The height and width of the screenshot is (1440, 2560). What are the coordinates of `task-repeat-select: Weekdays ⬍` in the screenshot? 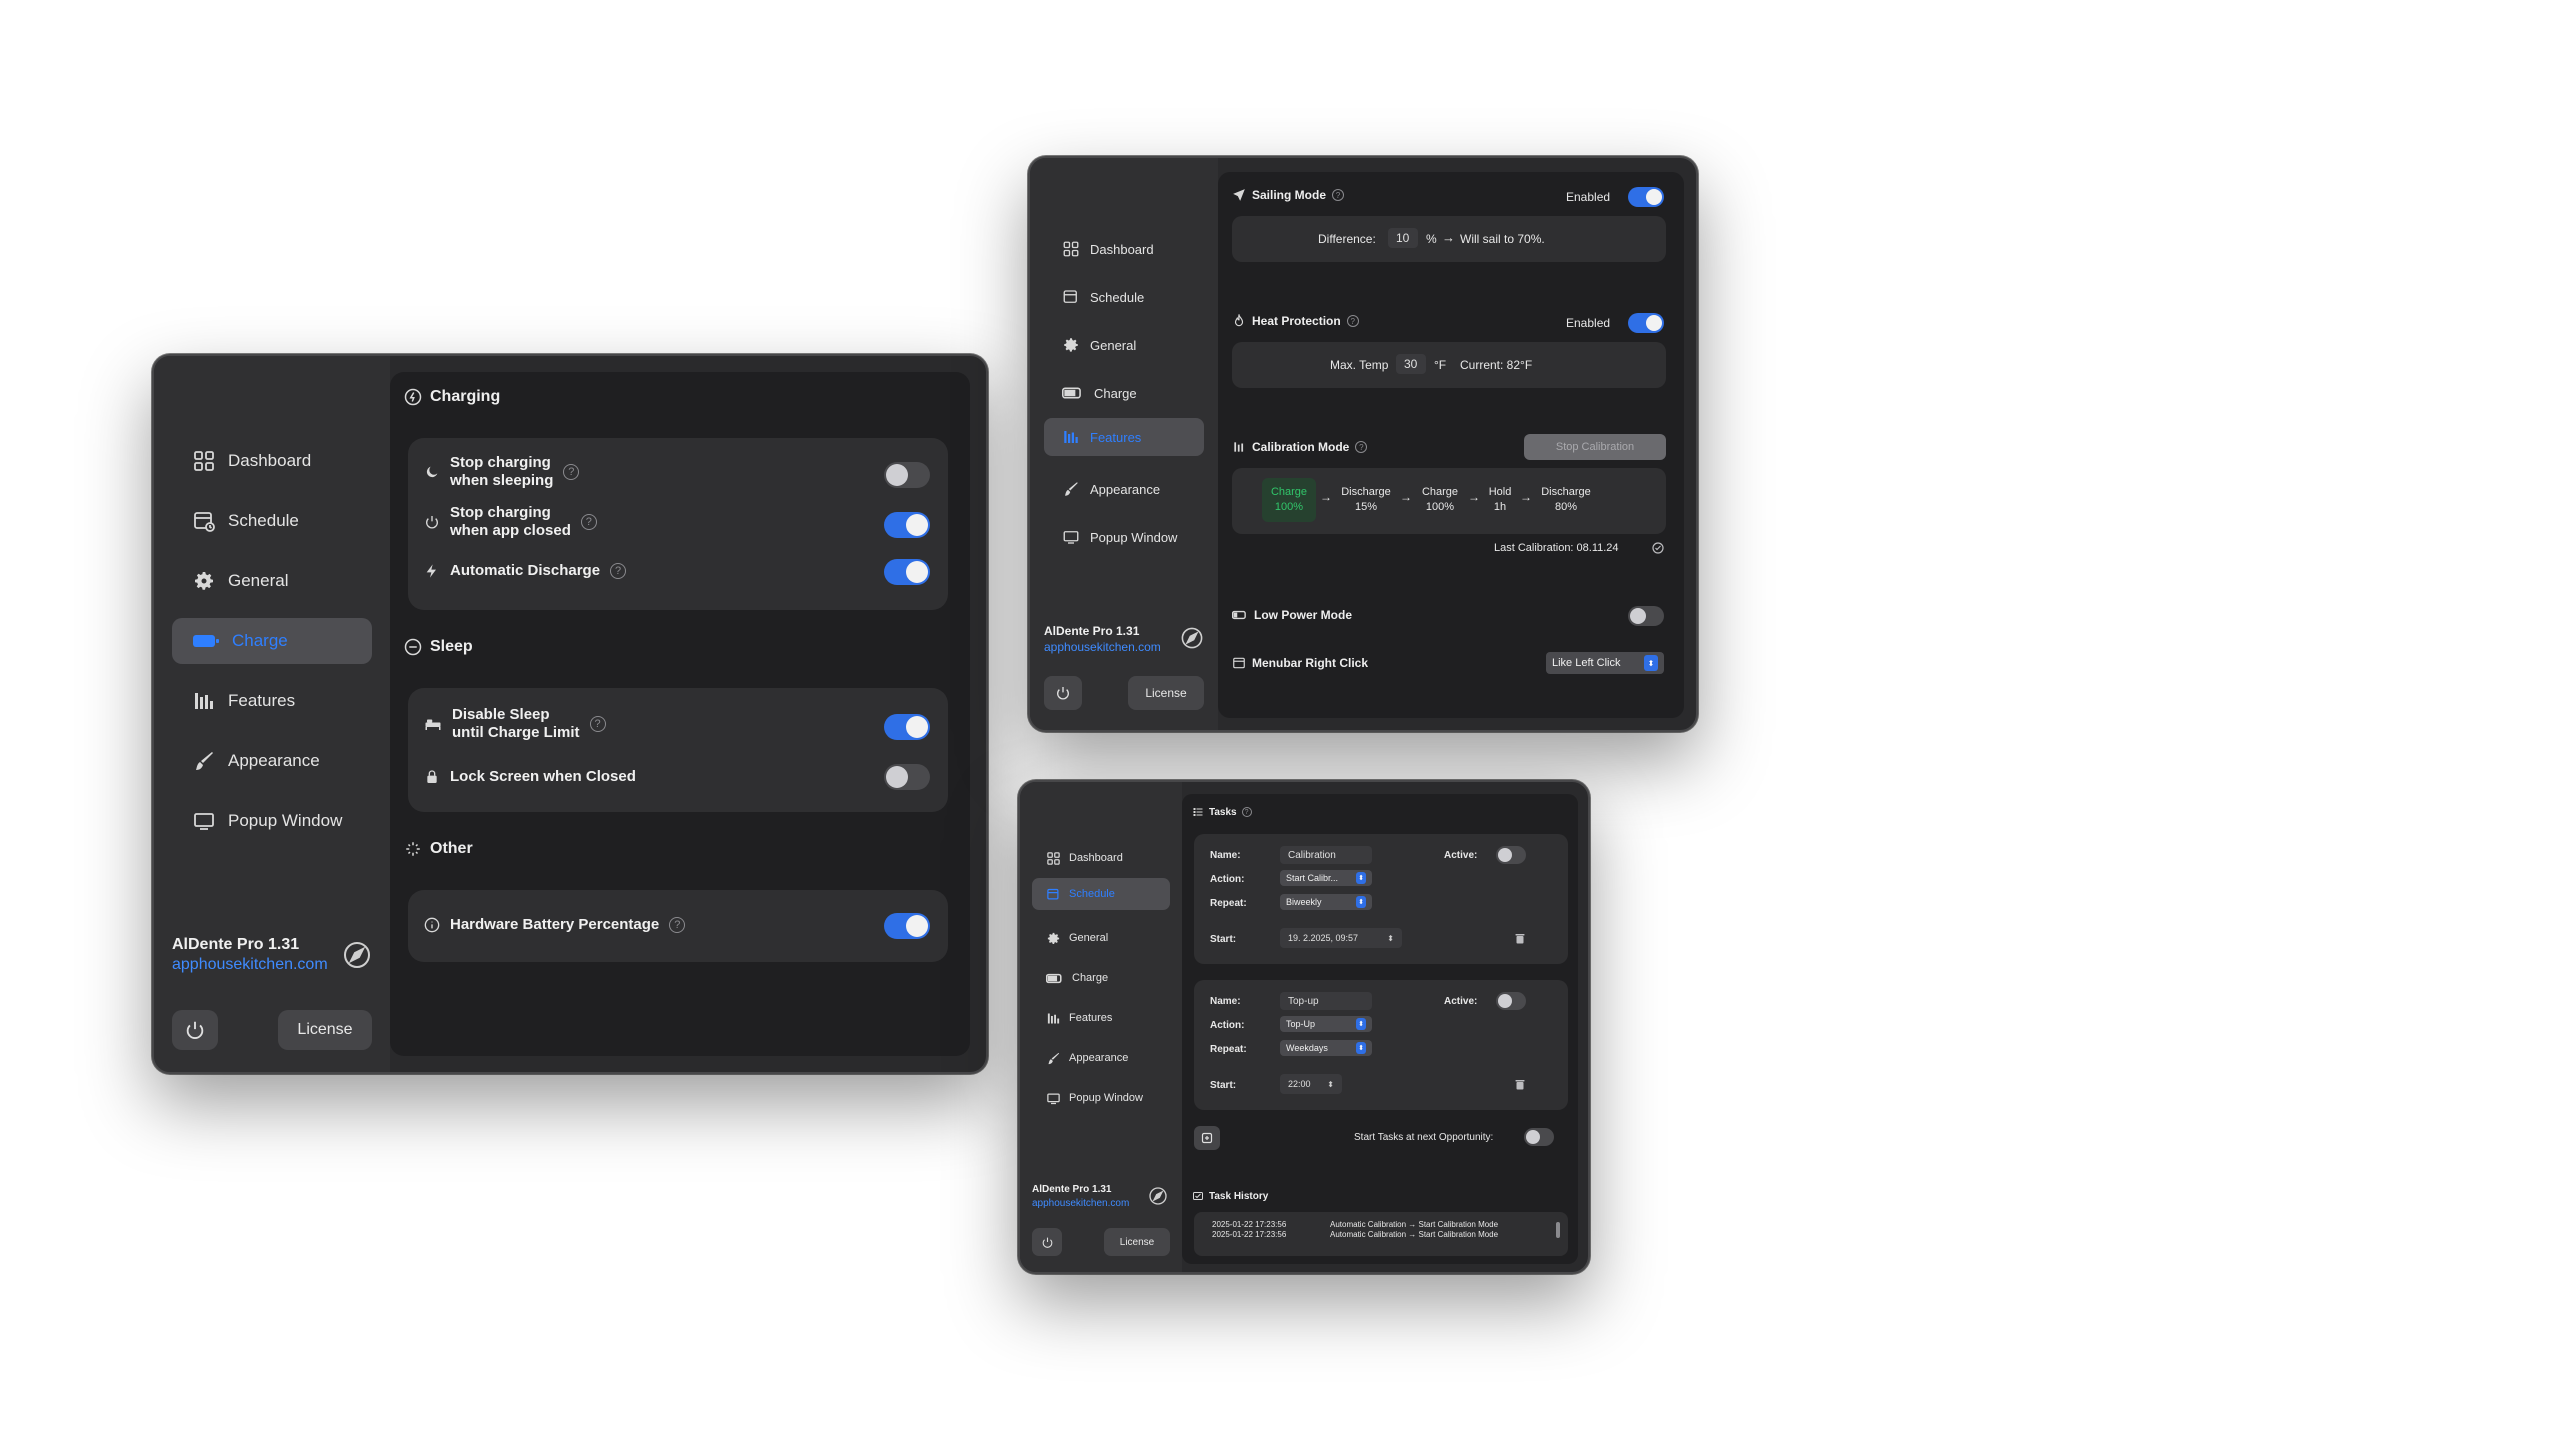 It's located at (1326, 1048).